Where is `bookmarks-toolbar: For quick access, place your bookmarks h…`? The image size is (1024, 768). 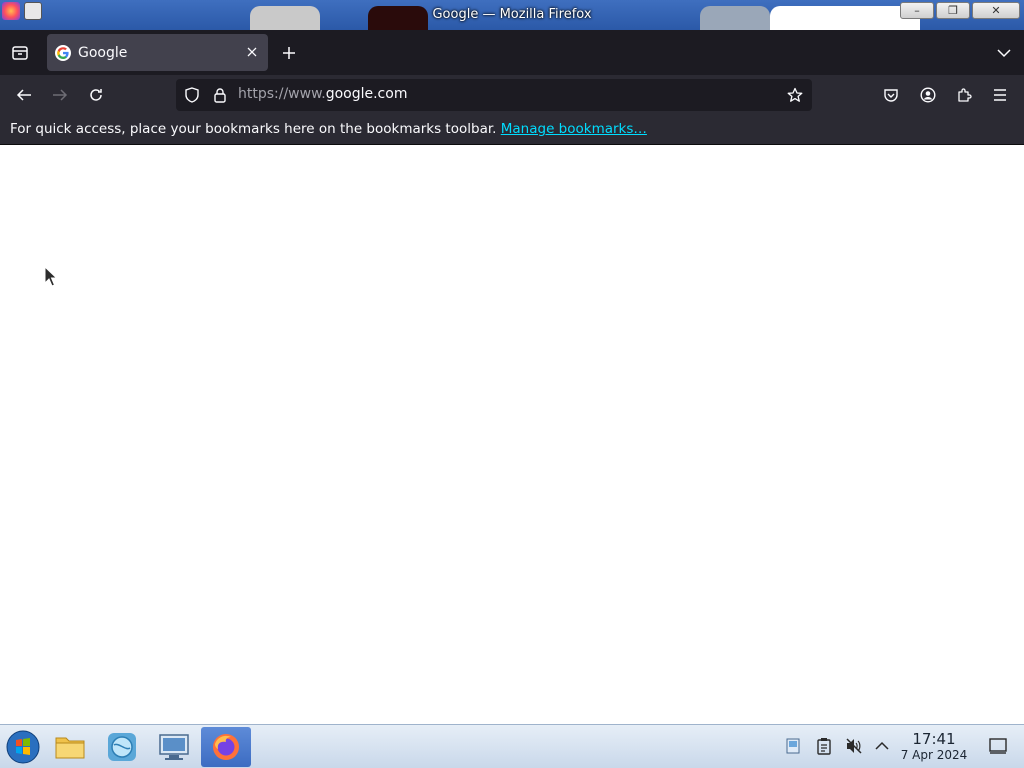
bookmarks-toolbar: For quick access, place your bookmarks h… is located at coordinates (512, 130).